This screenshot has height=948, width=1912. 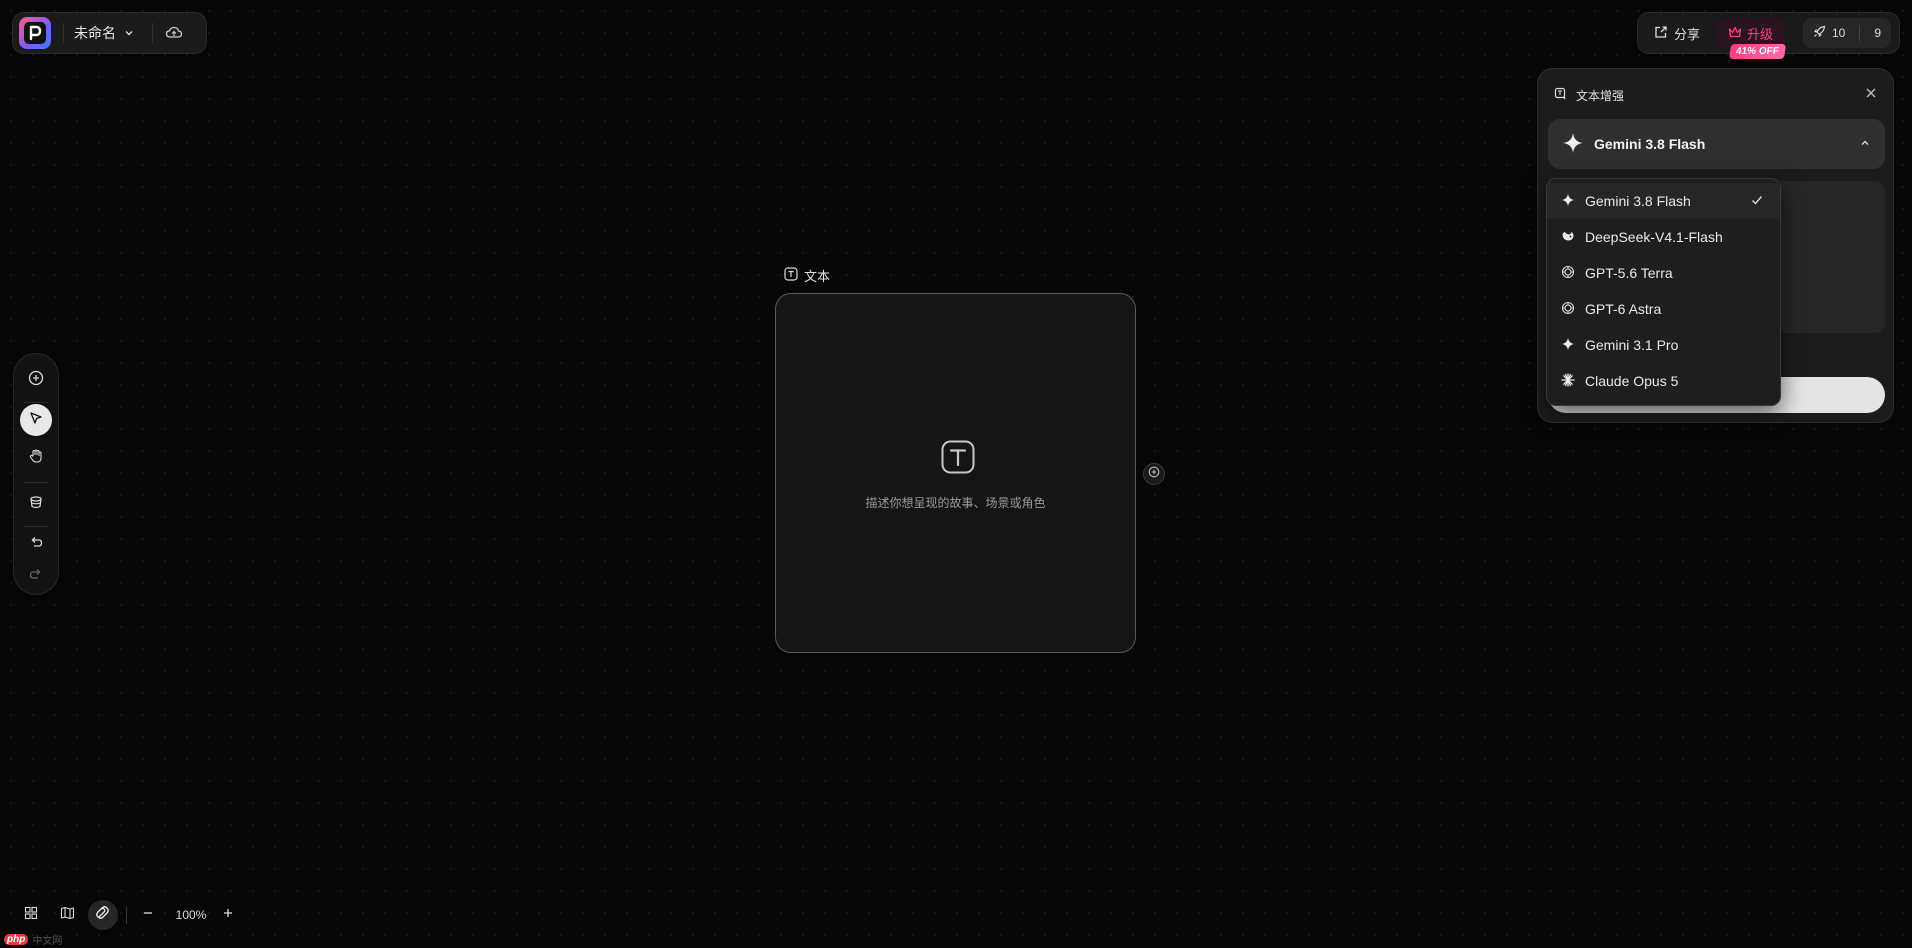 I want to click on app-logo, so click(x=35, y=33).